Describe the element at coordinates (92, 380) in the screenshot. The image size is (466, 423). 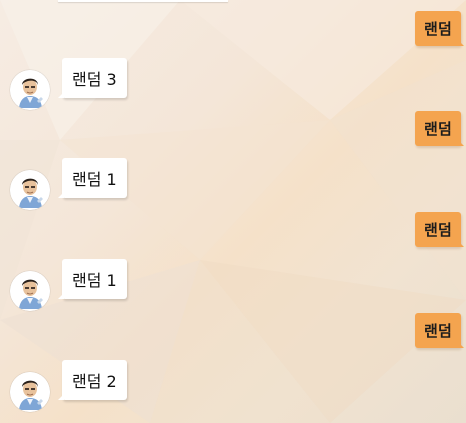
I see `received-message: 랜덤 2` at that location.